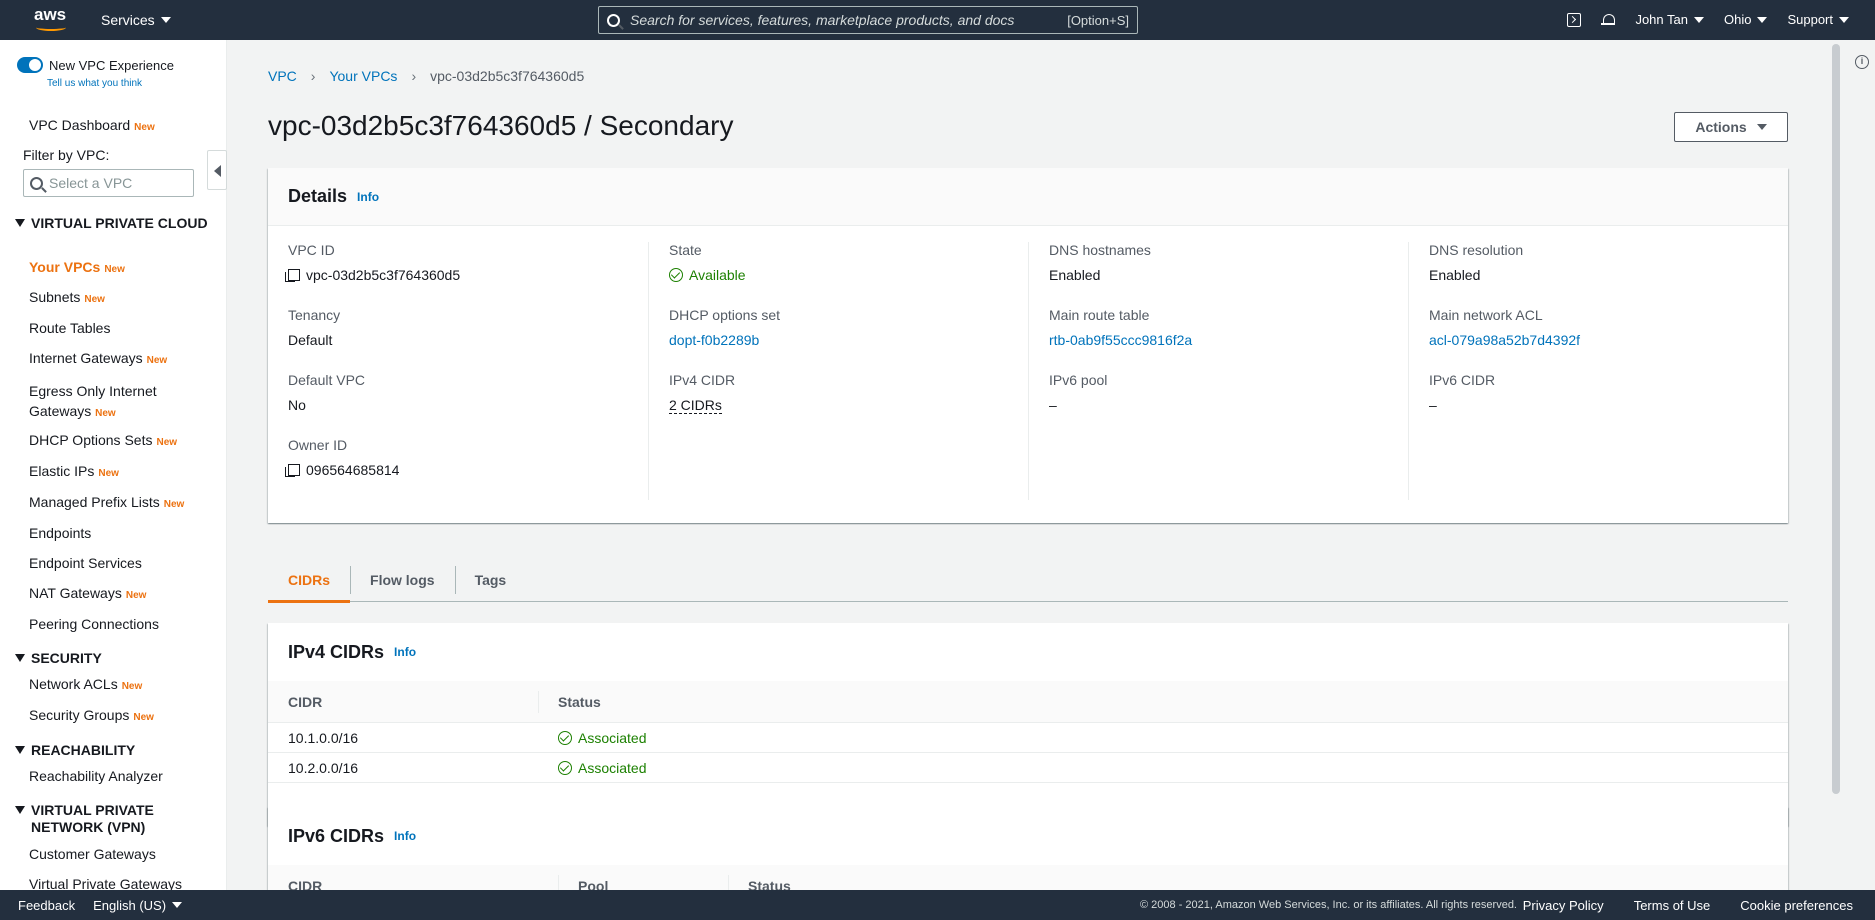 The height and width of the screenshot is (920, 1875). I want to click on privacy-policy-link: Privacy Policy, so click(1563, 905).